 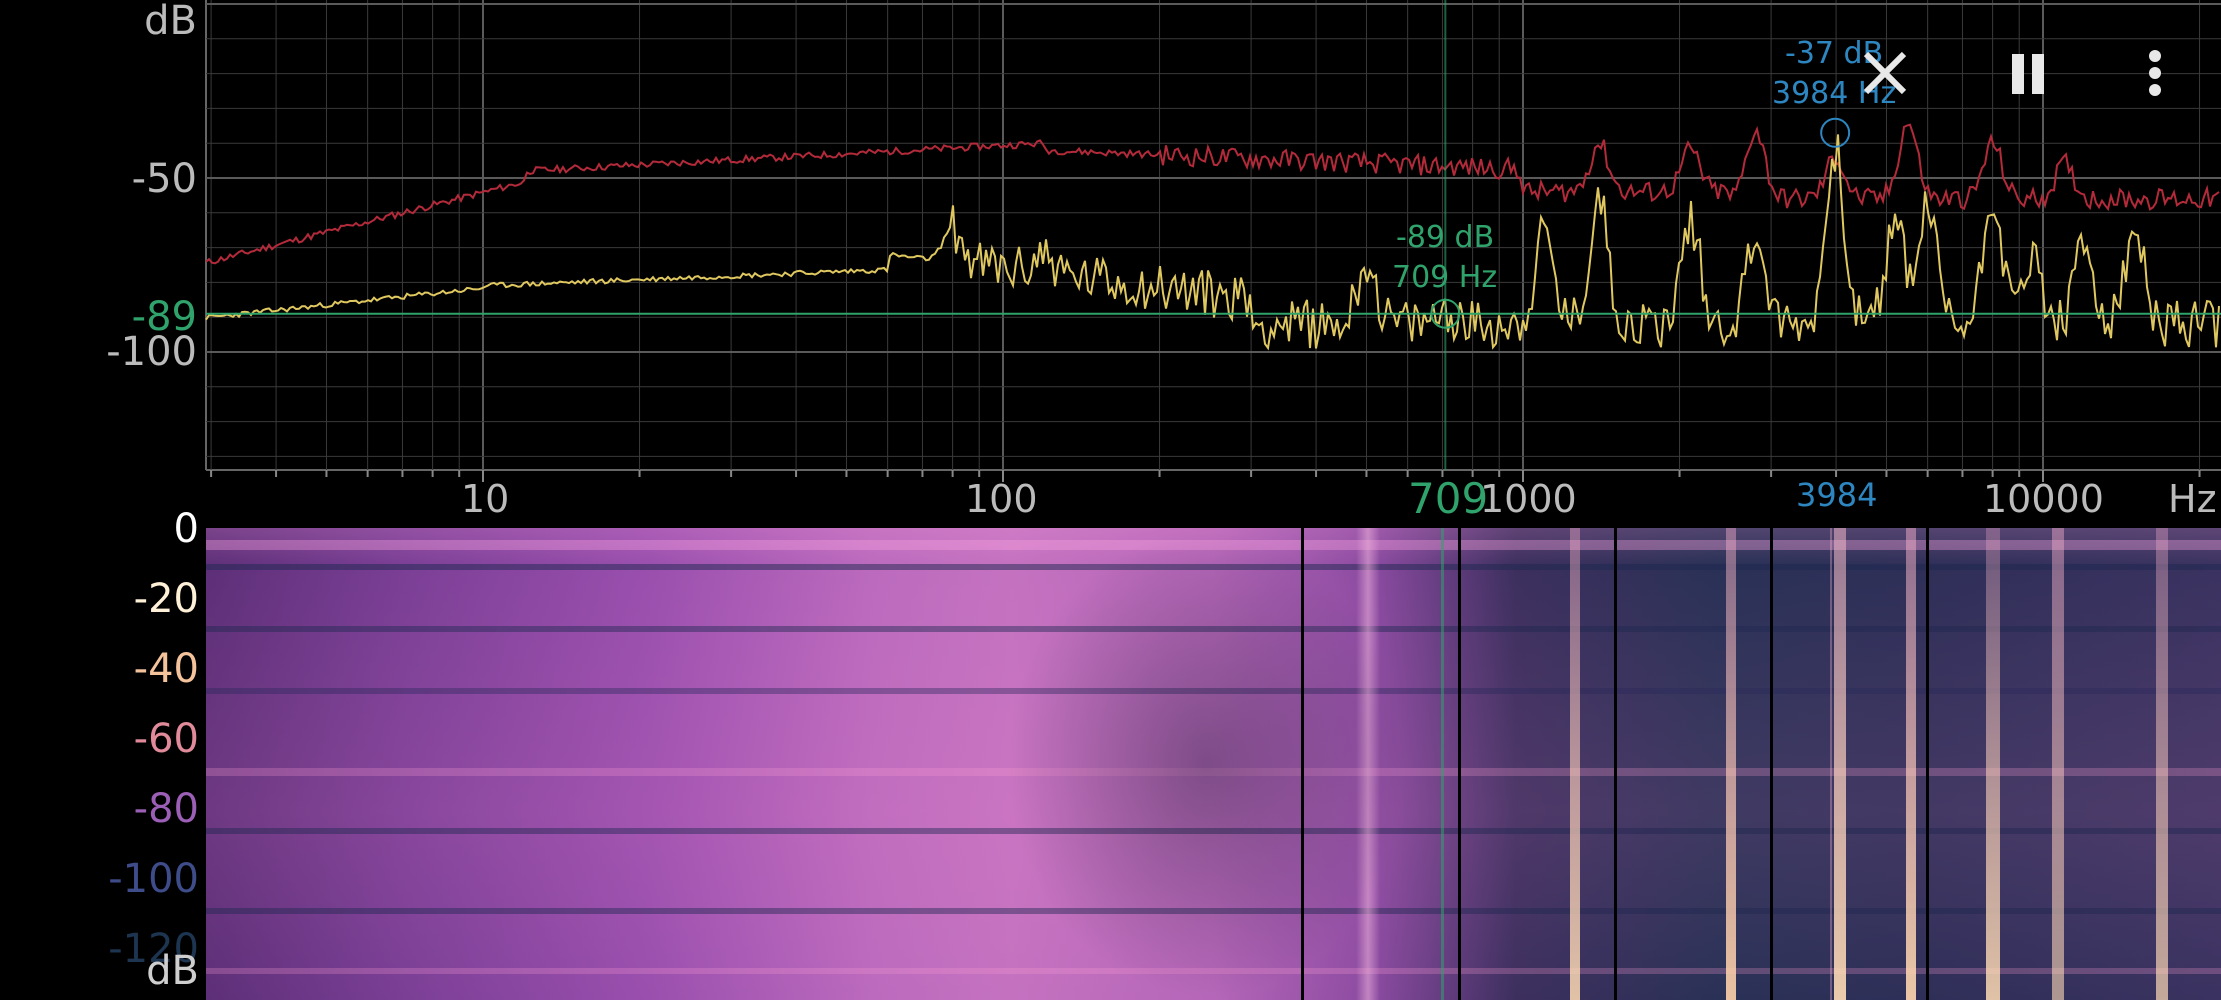 What do you see at coordinates (1448, 498) in the screenshot?
I see `green-marker-hz-label: 709` at bounding box center [1448, 498].